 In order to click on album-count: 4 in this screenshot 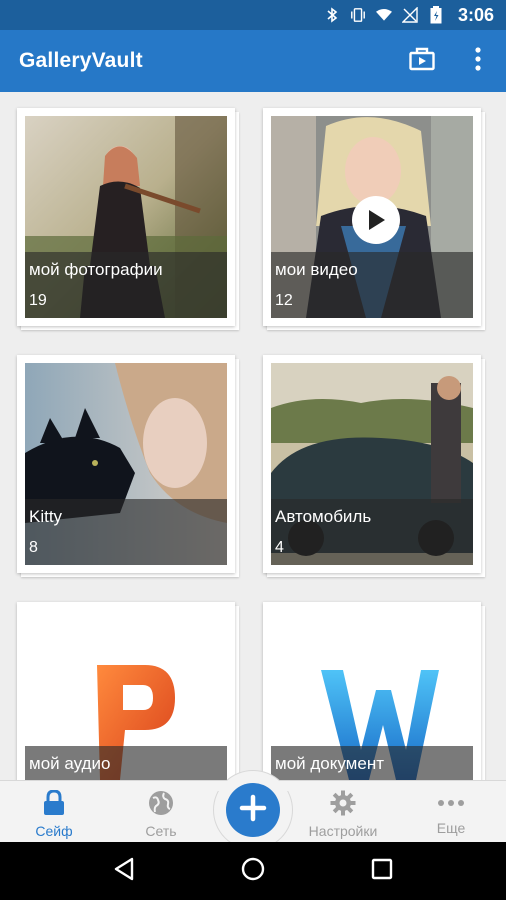, I will do `click(279, 547)`.